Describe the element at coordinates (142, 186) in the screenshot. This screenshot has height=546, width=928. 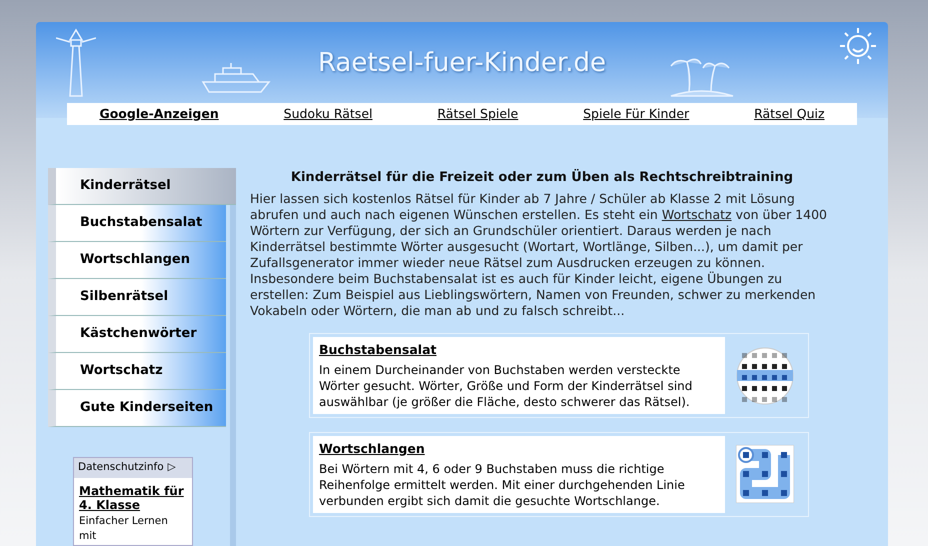
I see `sidebar-item: Kinderrätsel` at that location.